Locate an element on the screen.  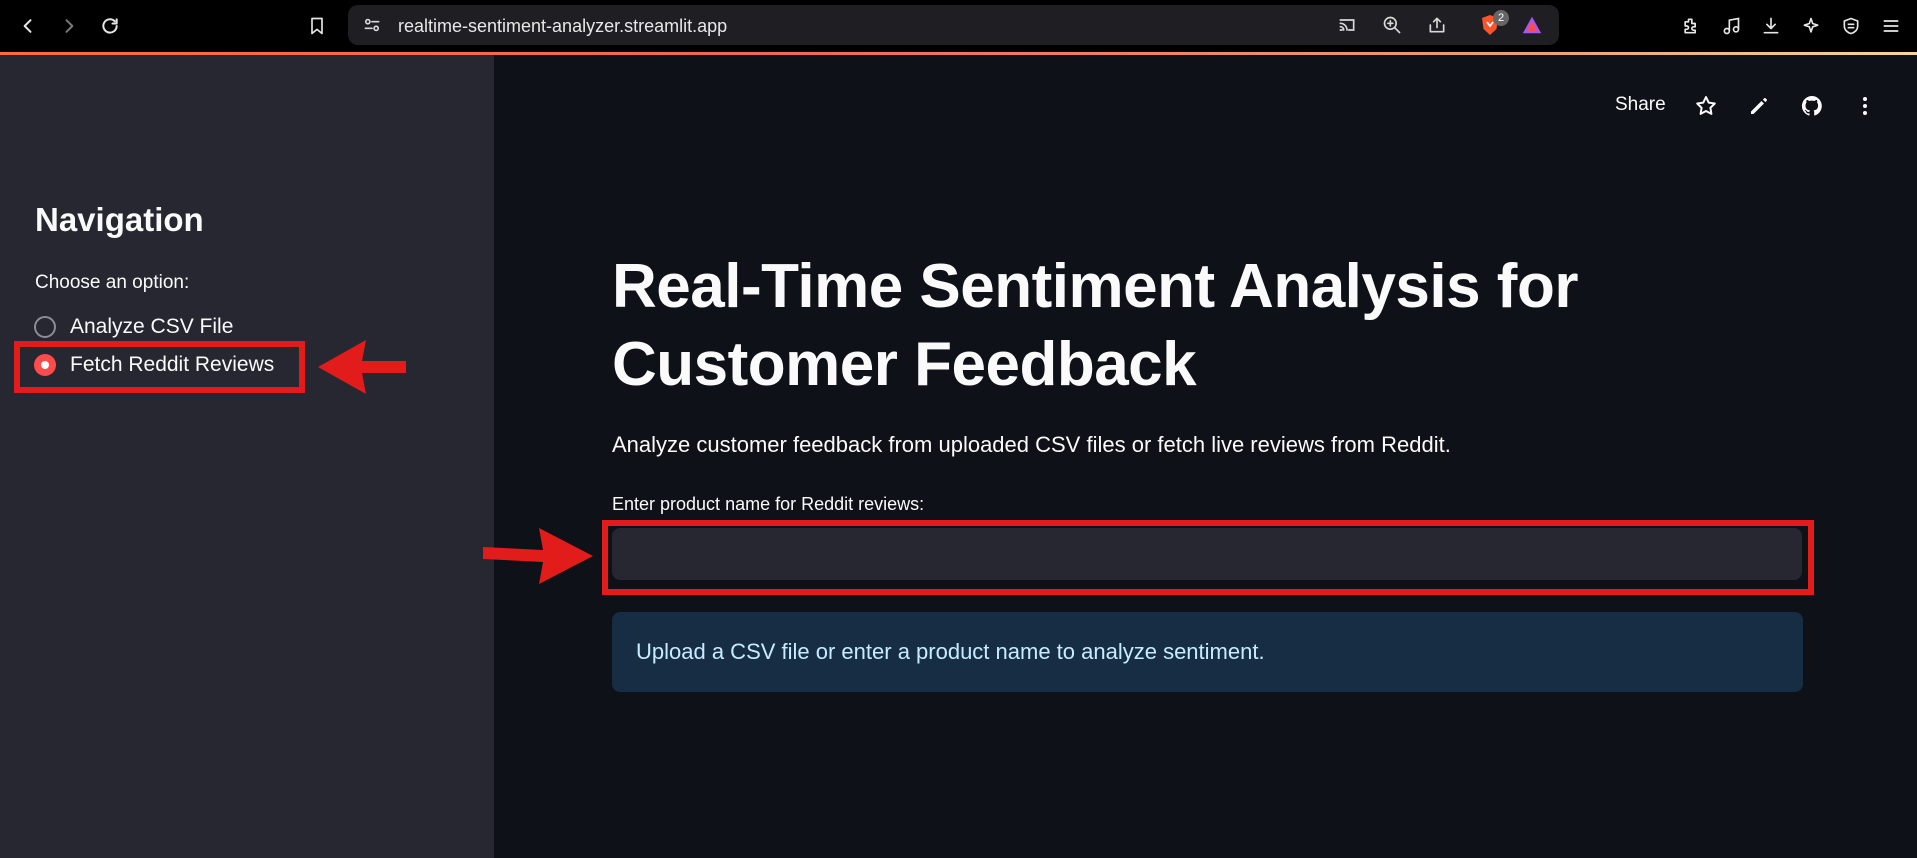
back-button is located at coordinates (28, 26).